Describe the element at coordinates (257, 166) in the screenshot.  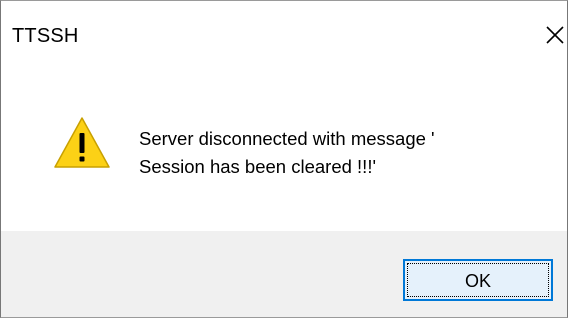
I see `message-line-2: Session has been cleared !!!'` at that location.